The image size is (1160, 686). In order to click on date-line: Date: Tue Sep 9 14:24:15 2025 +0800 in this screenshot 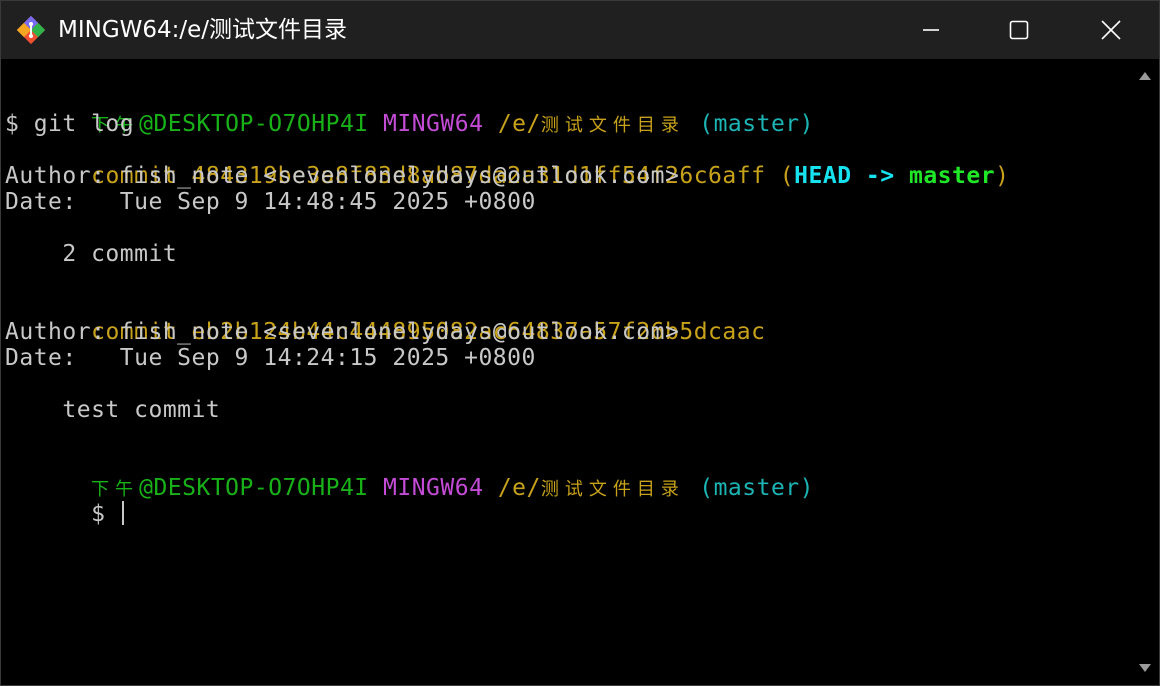, I will do `click(270, 358)`.